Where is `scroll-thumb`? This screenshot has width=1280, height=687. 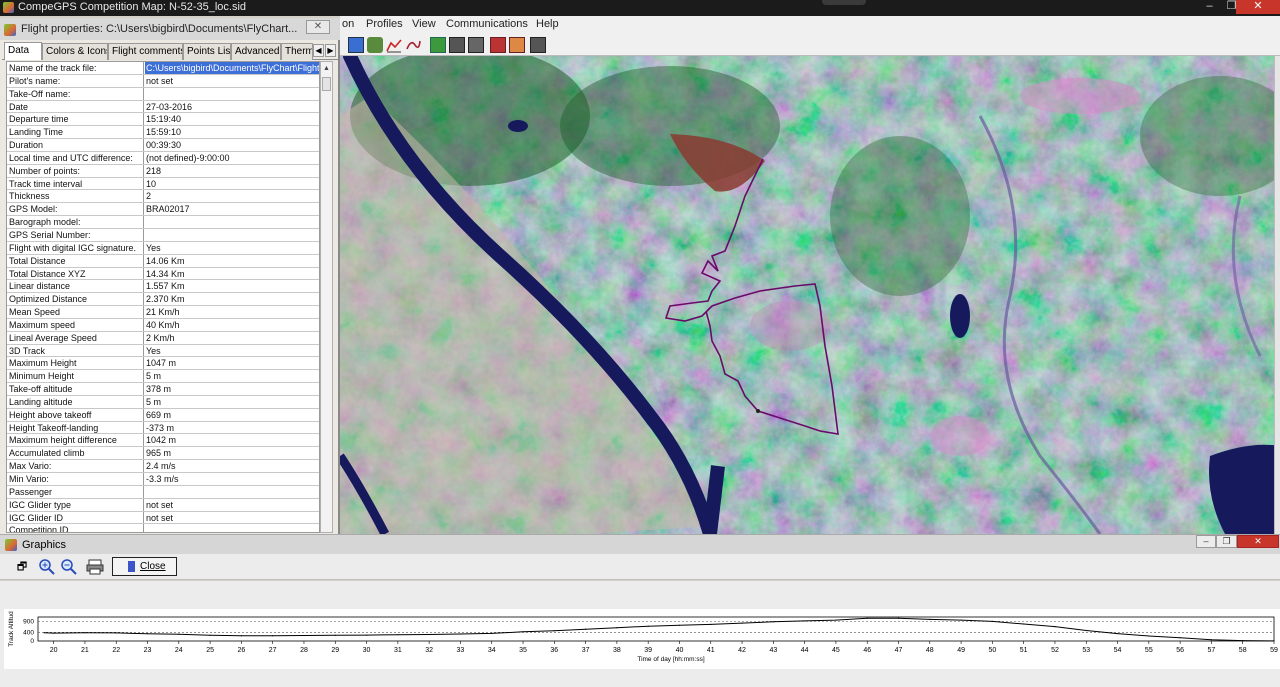 scroll-thumb is located at coordinates (326, 84).